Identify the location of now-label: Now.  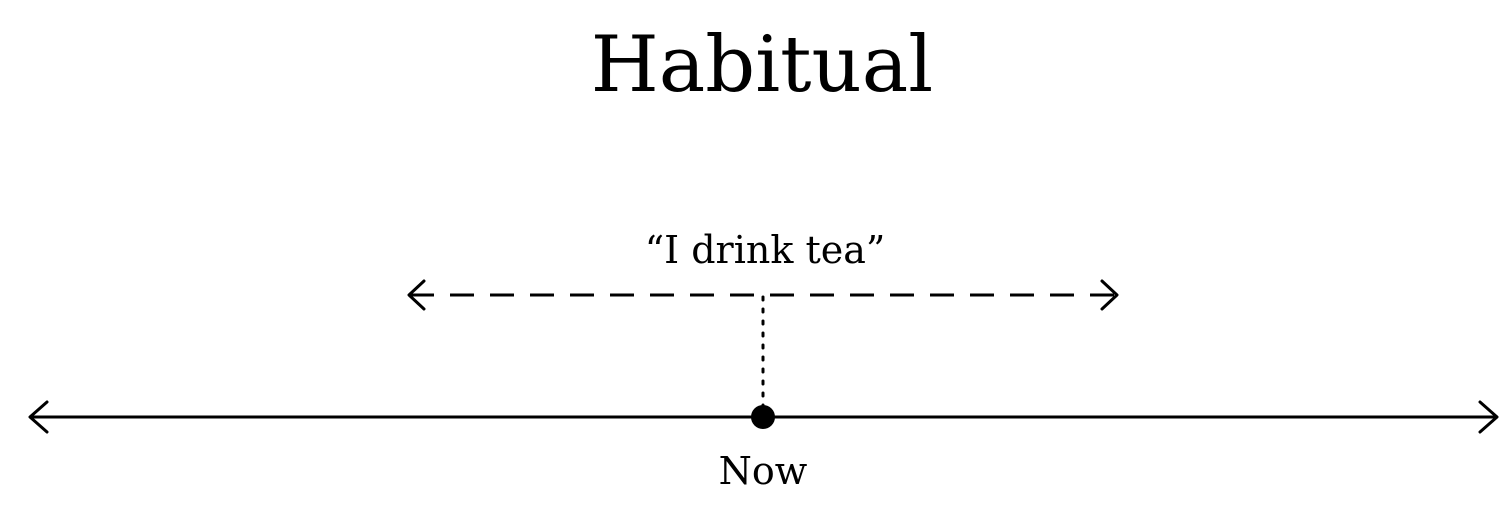
(763, 471).